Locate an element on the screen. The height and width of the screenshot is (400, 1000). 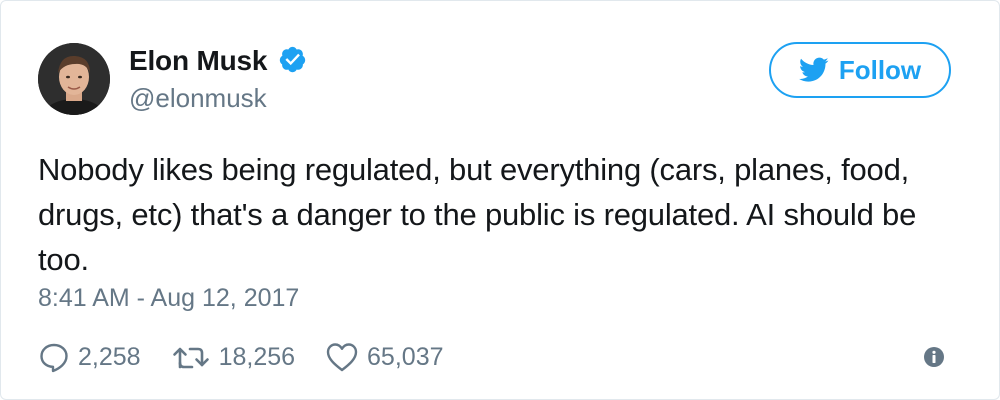
like-count: 65,037 is located at coordinates (405, 356).